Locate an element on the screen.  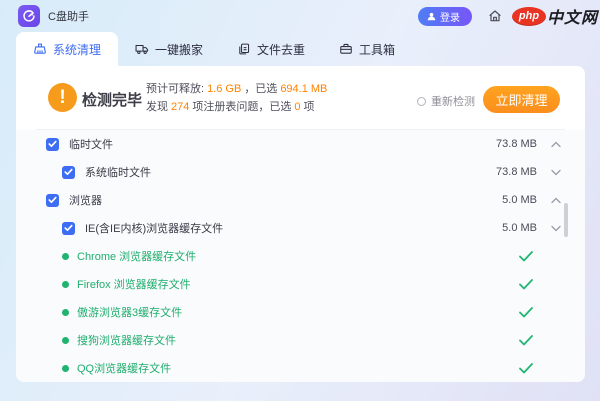
app-title: C盘助手 is located at coordinates (68, 17).